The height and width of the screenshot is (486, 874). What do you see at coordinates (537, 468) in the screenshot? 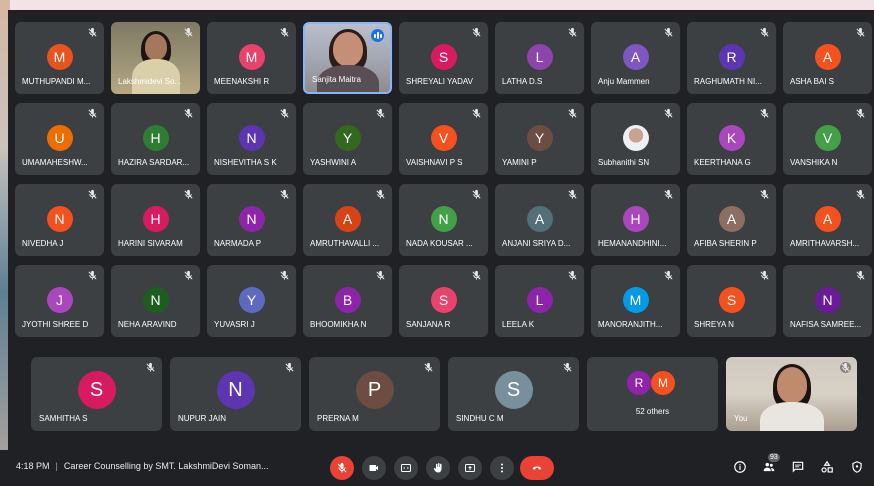
I see `leave-call-button` at bounding box center [537, 468].